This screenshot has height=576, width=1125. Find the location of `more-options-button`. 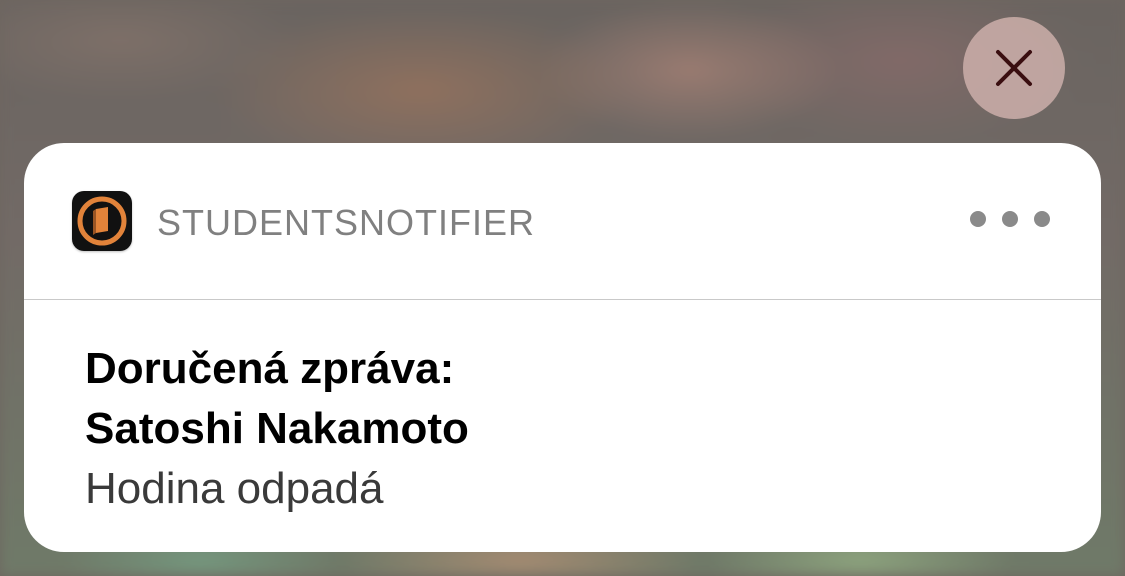

more-options-button is located at coordinates (1010, 219).